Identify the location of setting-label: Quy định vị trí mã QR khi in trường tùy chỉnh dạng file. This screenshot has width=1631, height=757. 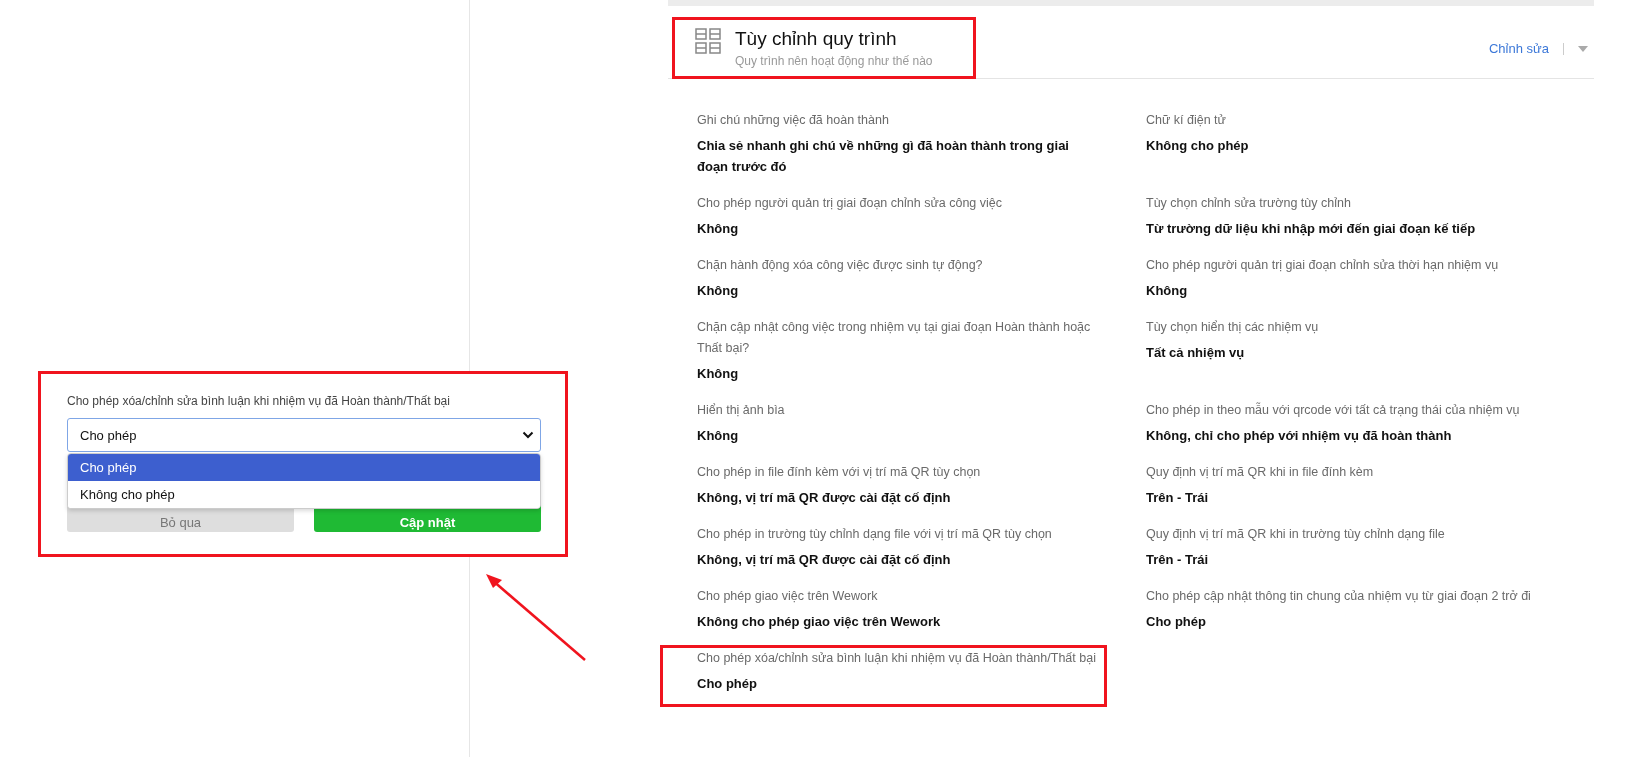
(1296, 534).